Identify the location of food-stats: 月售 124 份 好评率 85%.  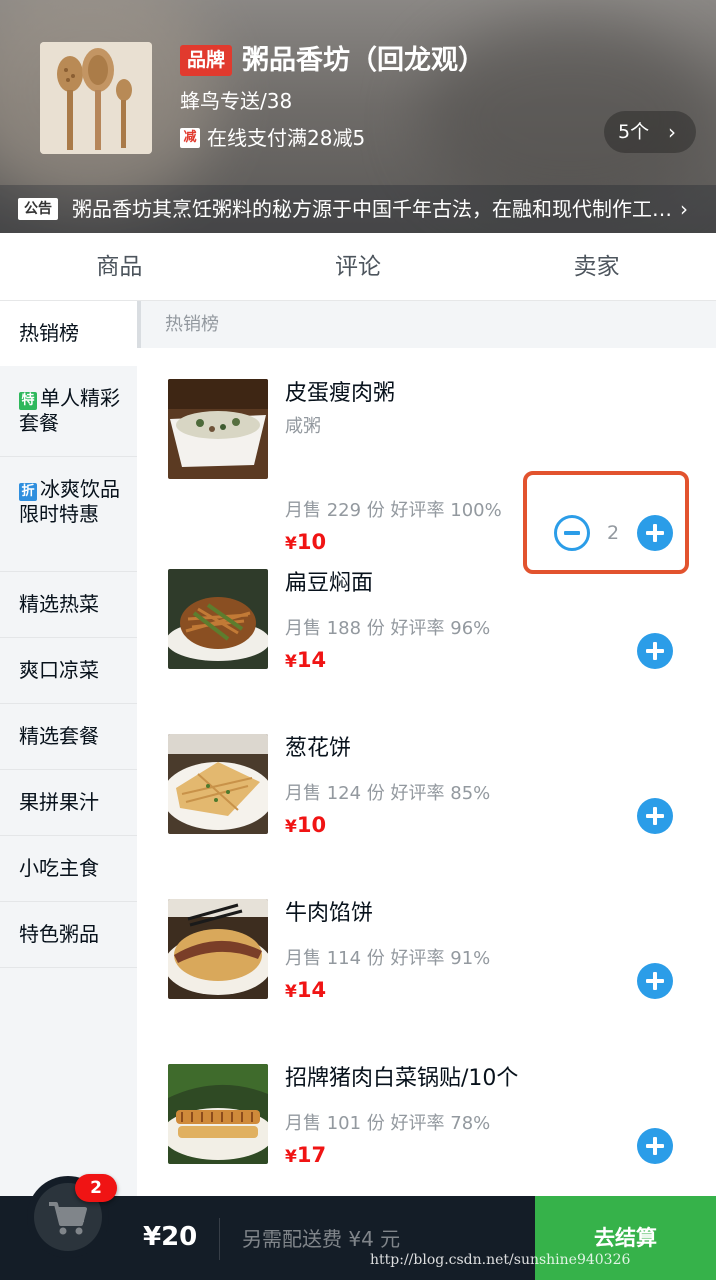
(388, 793).